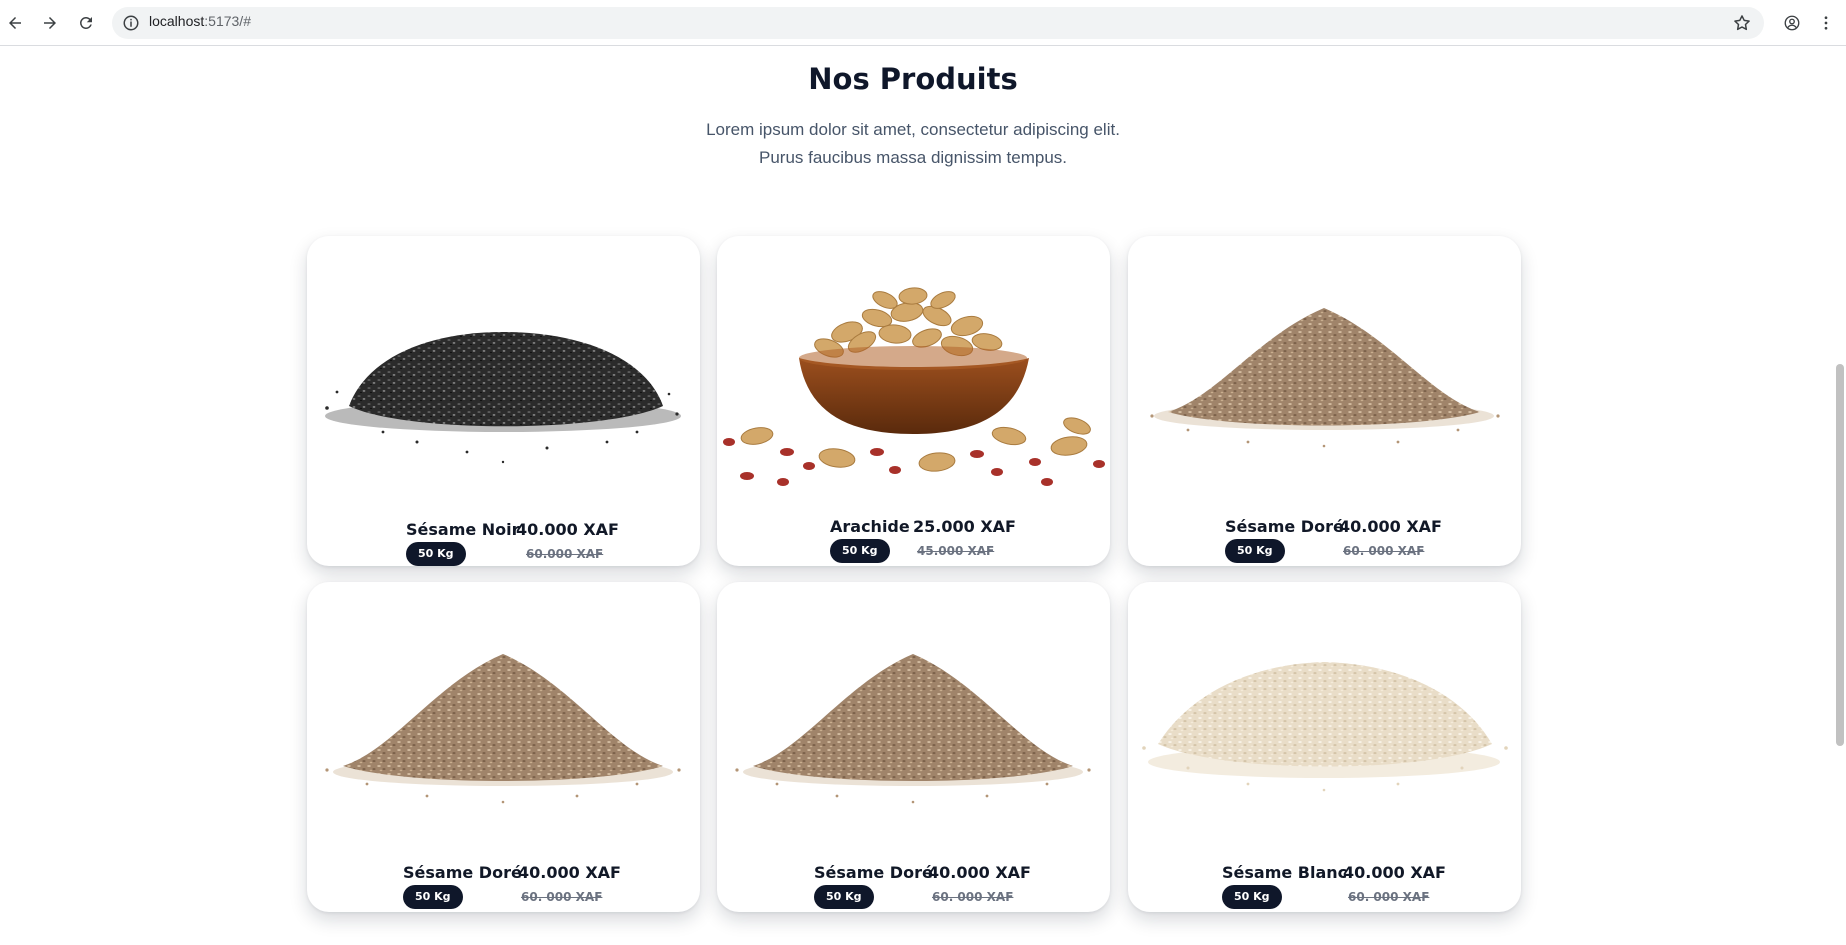 This screenshot has width=1846, height=945. What do you see at coordinates (914, 386) in the screenshot?
I see `peanuts-bowl-image` at bounding box center [914, 386].